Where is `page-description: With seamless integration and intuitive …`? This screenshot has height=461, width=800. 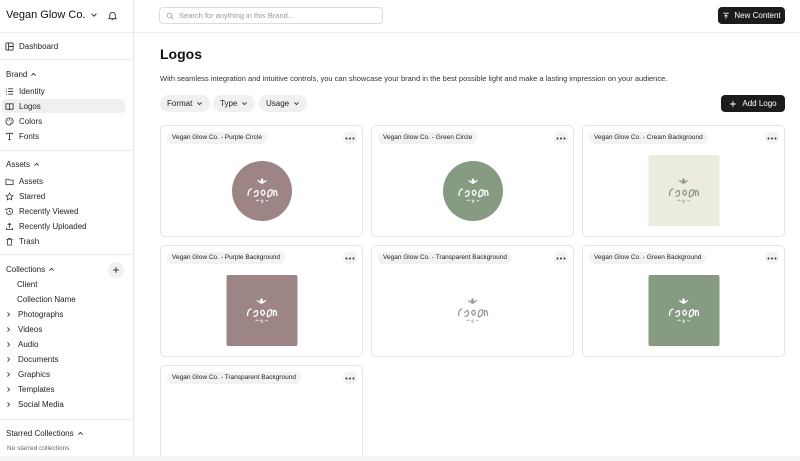 page-description: With seamless integration and intuitive … is located at coordinates (414, 78).